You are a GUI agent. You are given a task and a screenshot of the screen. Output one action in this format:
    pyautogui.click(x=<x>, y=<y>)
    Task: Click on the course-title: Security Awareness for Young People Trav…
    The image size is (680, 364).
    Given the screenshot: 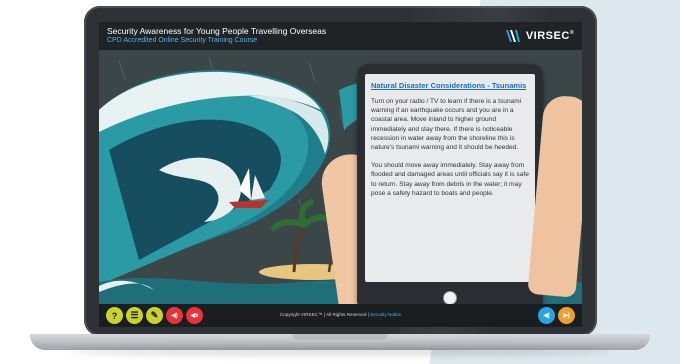 What is the action you would take?
    pyautogui.click(x=217, y=31)
    